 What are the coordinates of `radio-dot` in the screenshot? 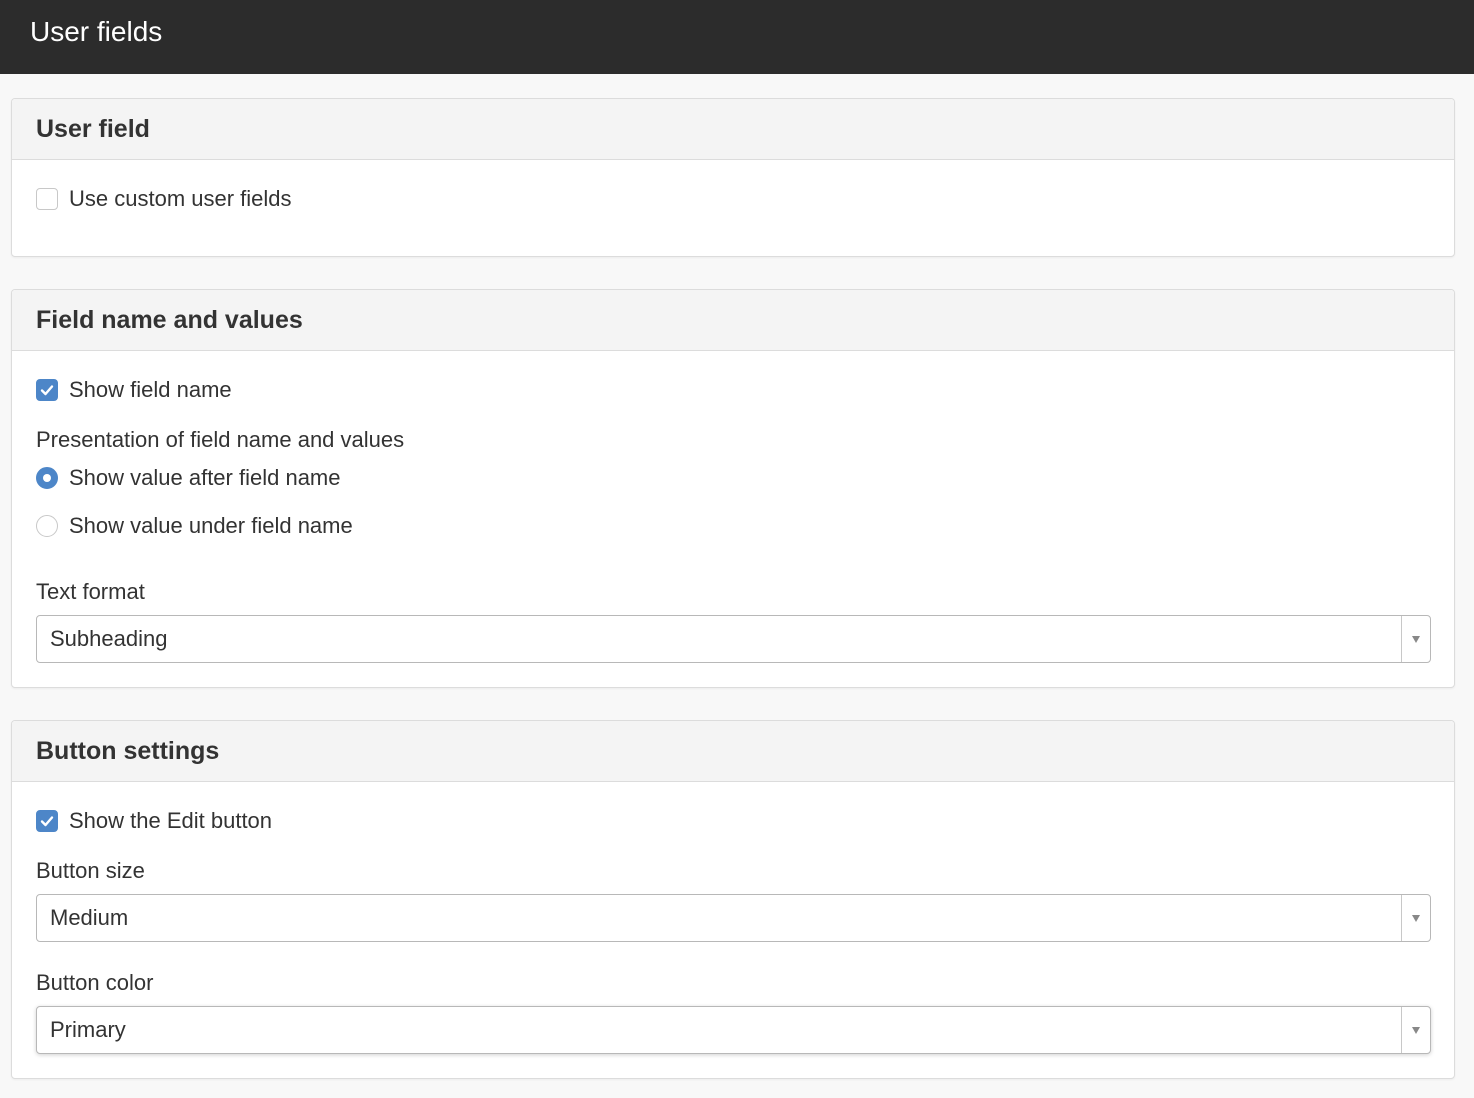 It's located at (47, 478).